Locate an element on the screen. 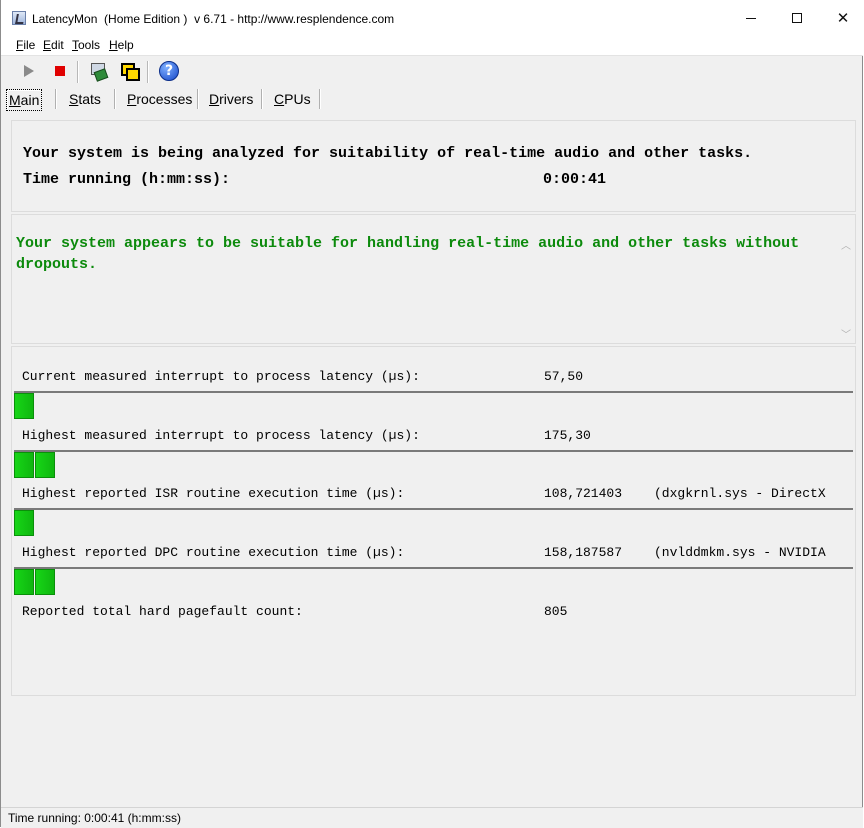  highest-dpc-driver: (nvlddmkm.sys - NVIDIA is located at coordinates (740, 552).